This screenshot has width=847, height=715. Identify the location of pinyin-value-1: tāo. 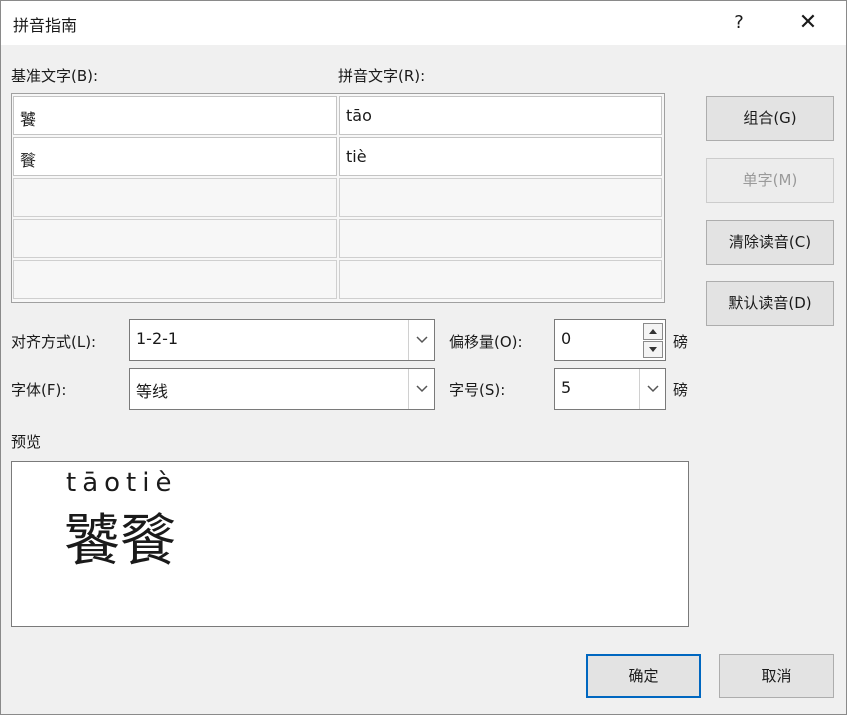
(359, 115).